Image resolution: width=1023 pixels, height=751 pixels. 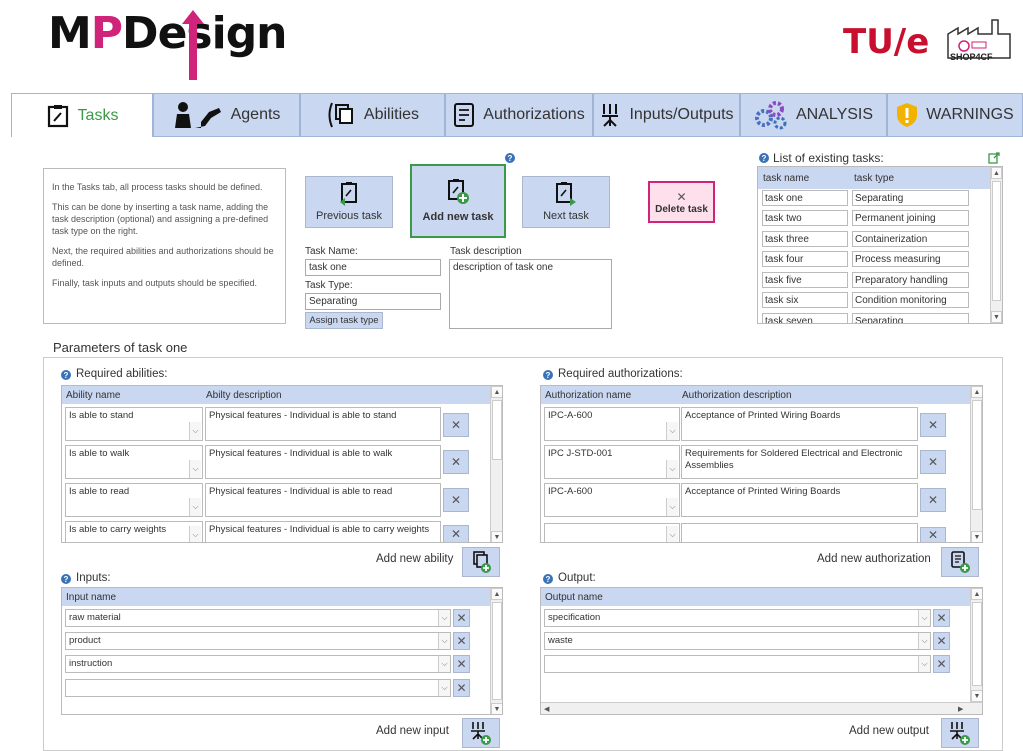 What do you see at coordinates (737, 641) in the screenshot?
I see `output-name-select: waste` at bounding box center [737, 641].